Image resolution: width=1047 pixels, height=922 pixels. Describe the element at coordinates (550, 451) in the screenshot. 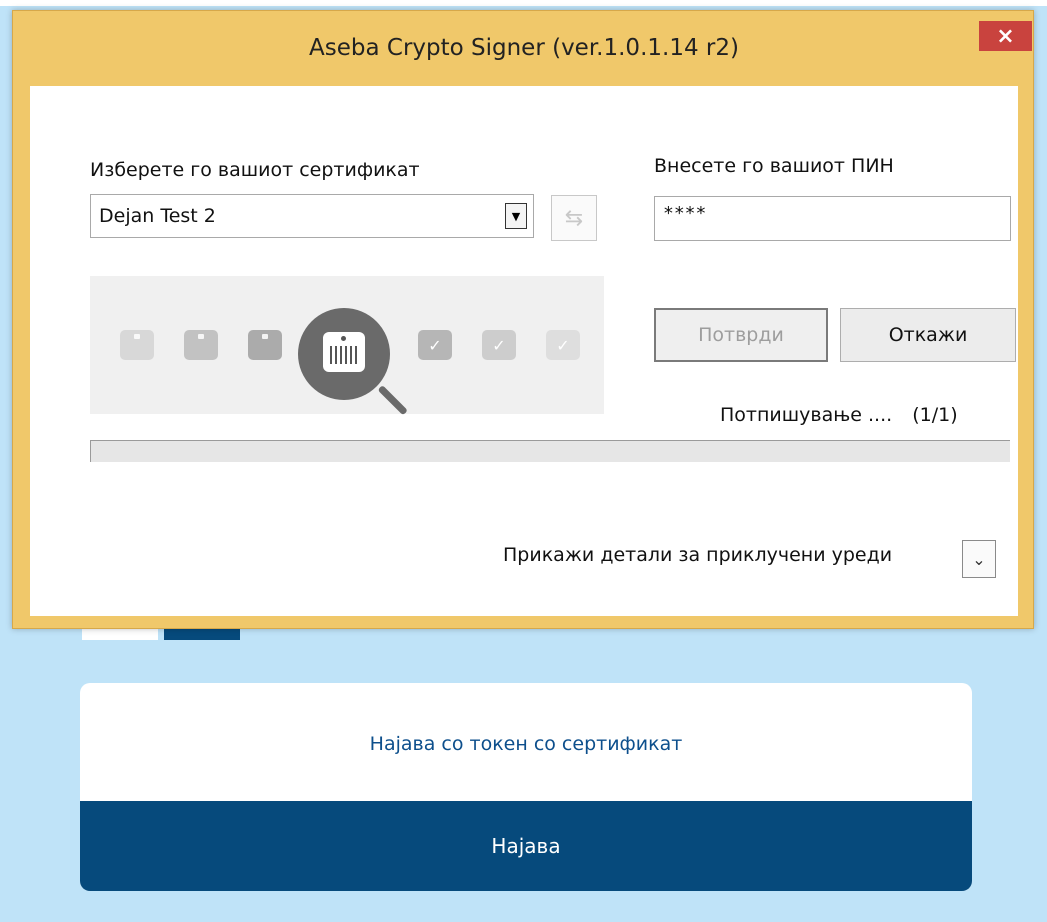

I see `progress-bar` at that location.